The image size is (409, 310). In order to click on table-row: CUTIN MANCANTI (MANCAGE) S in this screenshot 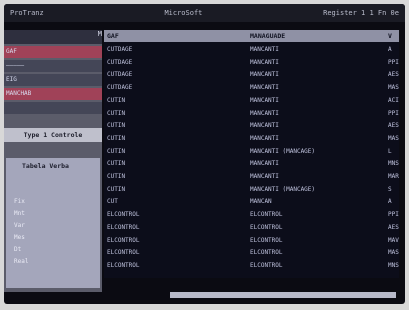, I will do `click(251, 189)`.